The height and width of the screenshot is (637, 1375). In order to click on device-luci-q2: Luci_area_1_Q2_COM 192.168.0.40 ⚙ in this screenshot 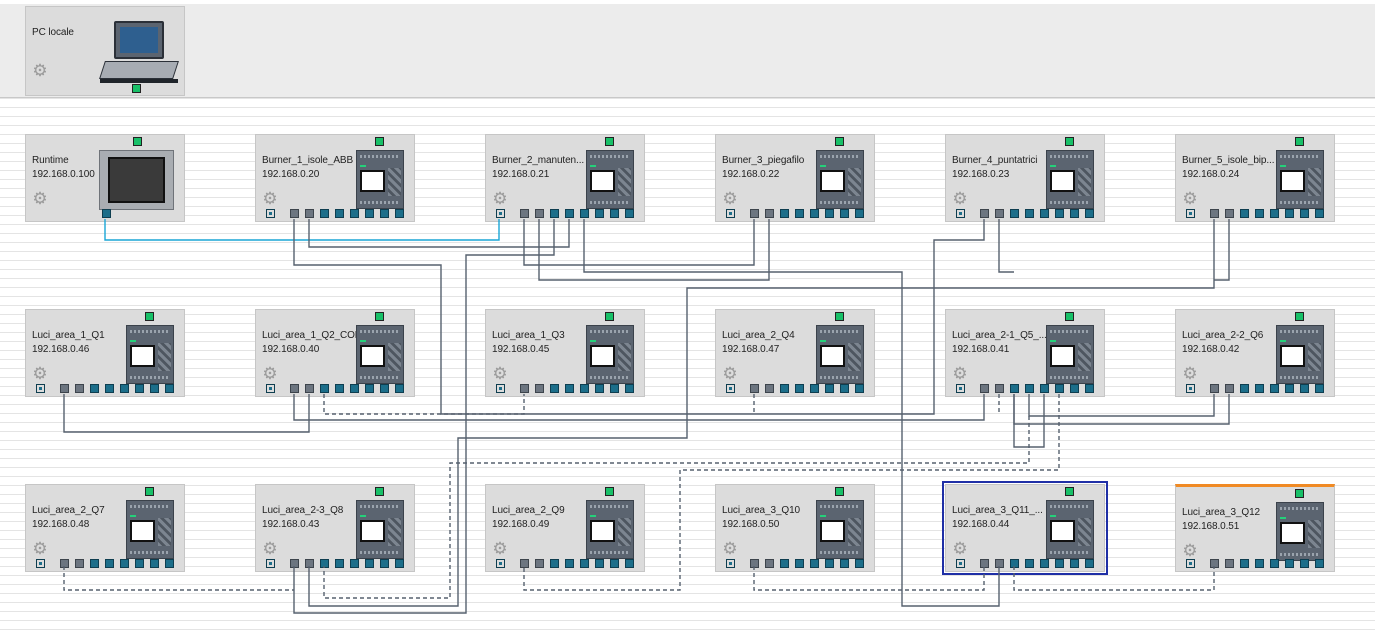, I will do `click(335, 353)`.